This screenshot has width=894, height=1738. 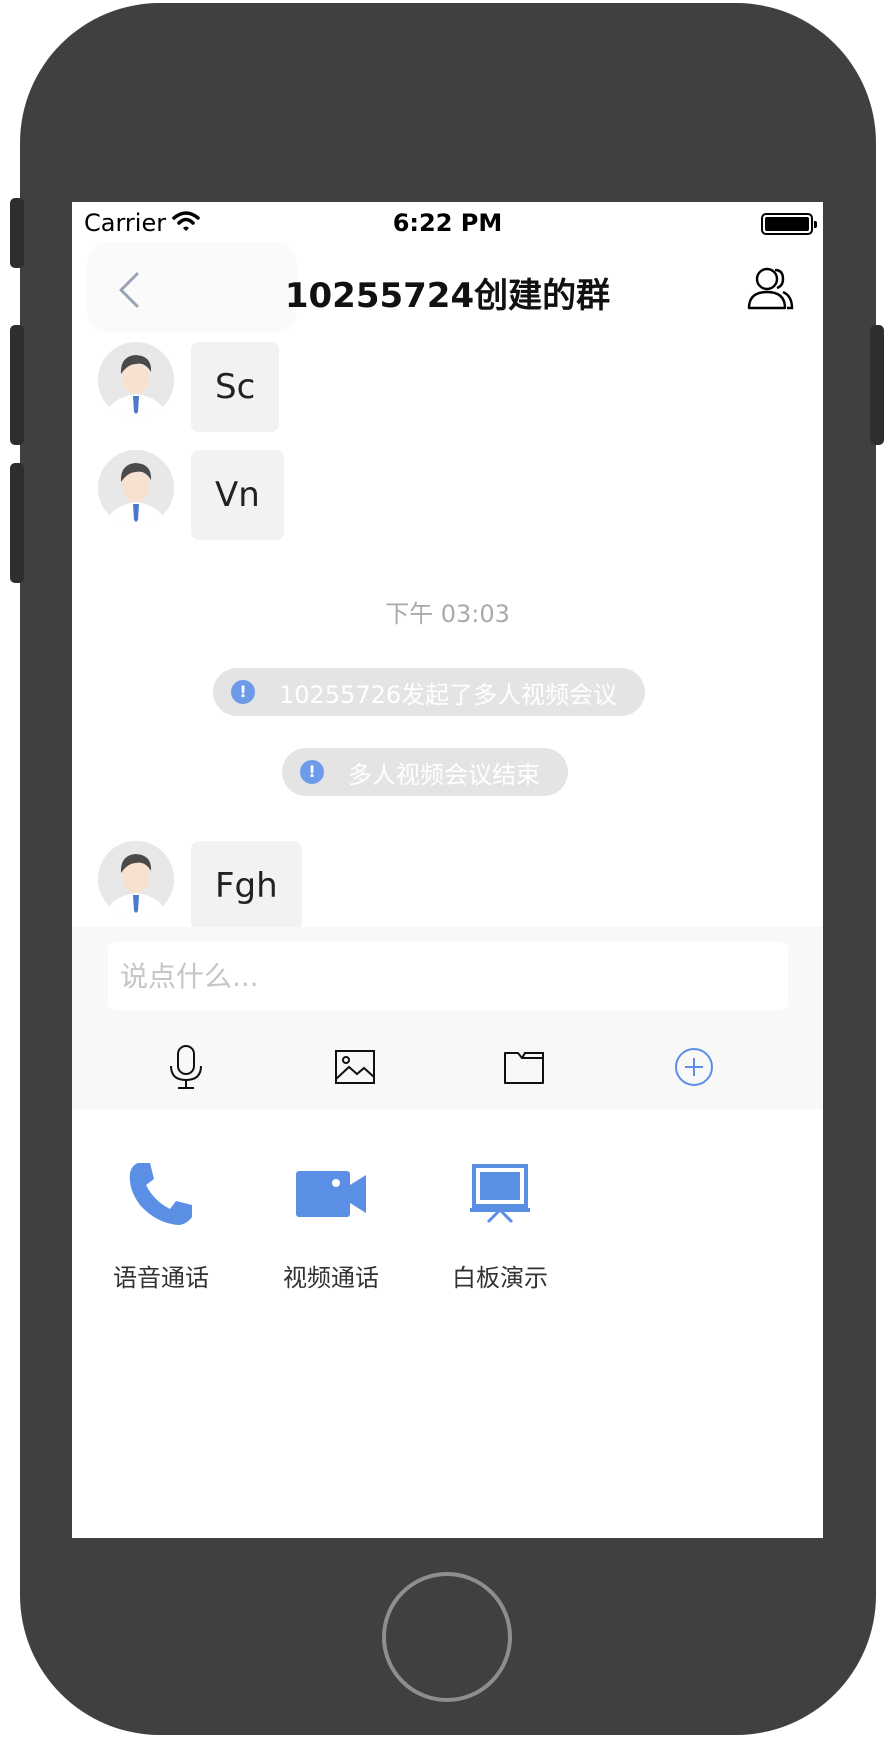 What do you see at coordinates (447, 296) in the screenshot?
I see `chat-title: 10255724创建的群` at bounding box center [447, 296].